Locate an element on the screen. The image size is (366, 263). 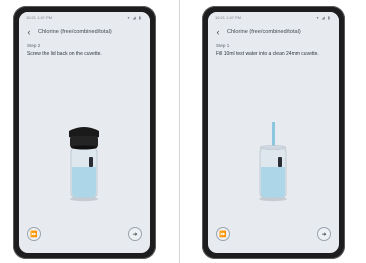
screenshot-divider is located at coordinates (179, 131).